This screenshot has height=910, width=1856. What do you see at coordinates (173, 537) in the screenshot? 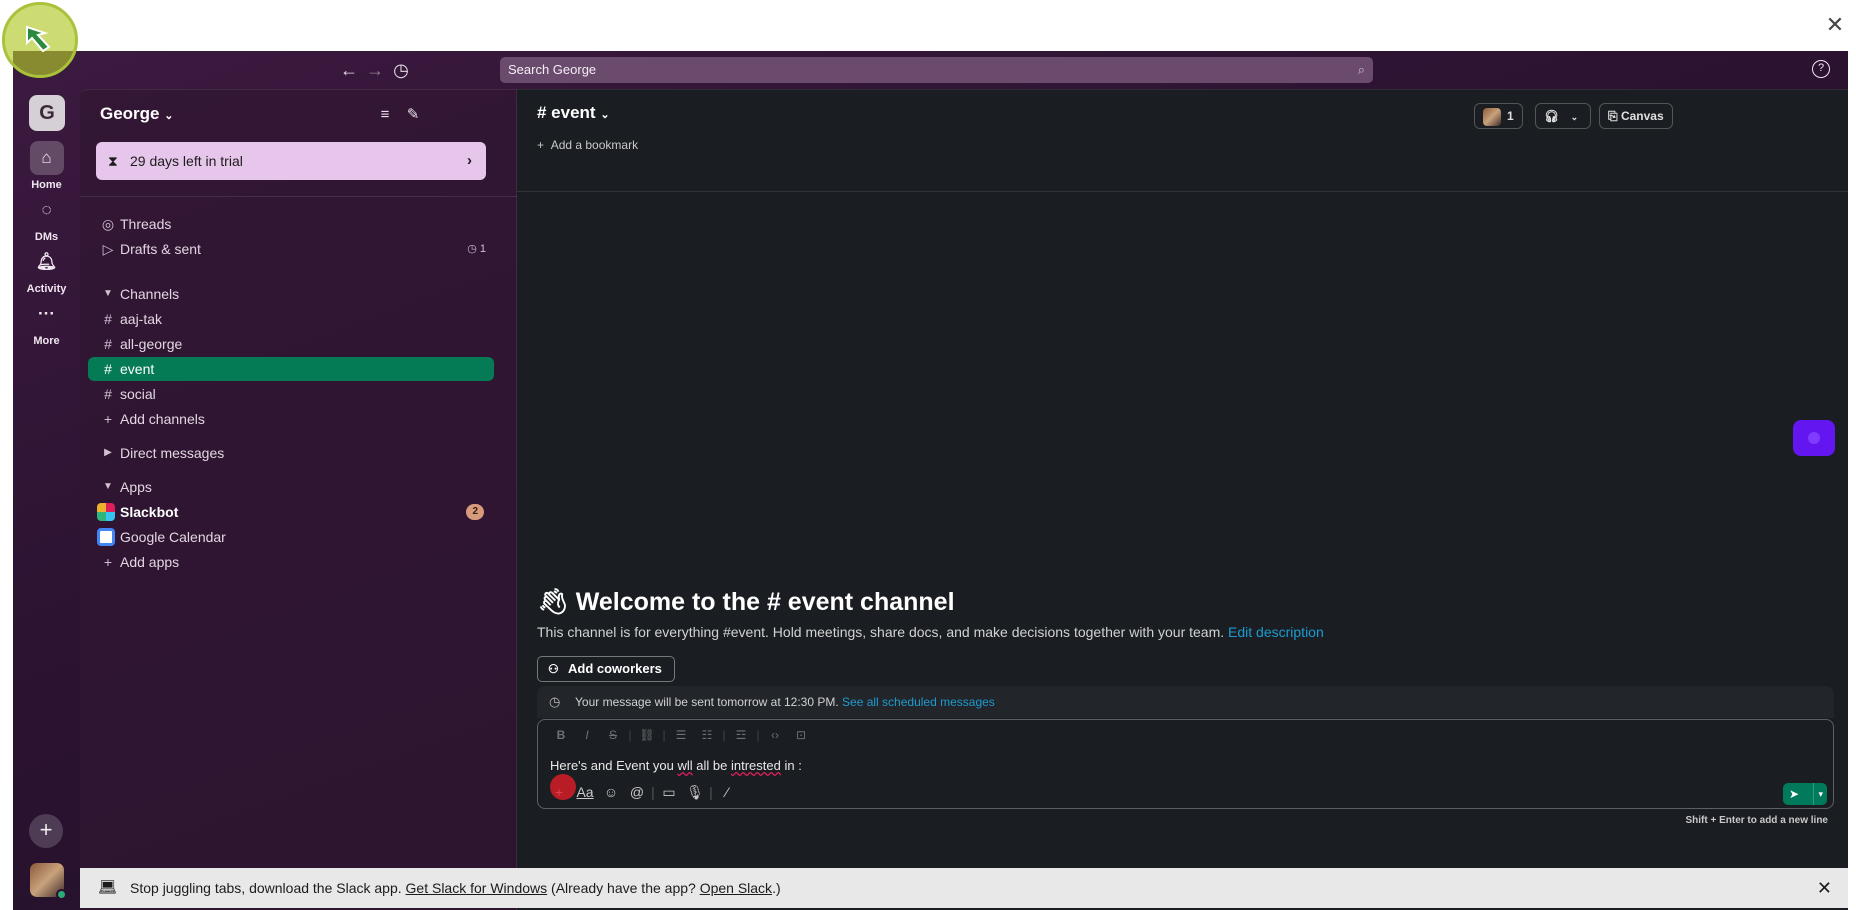
I see `app-label: Google Calendar` at bounding box center [173, 537].